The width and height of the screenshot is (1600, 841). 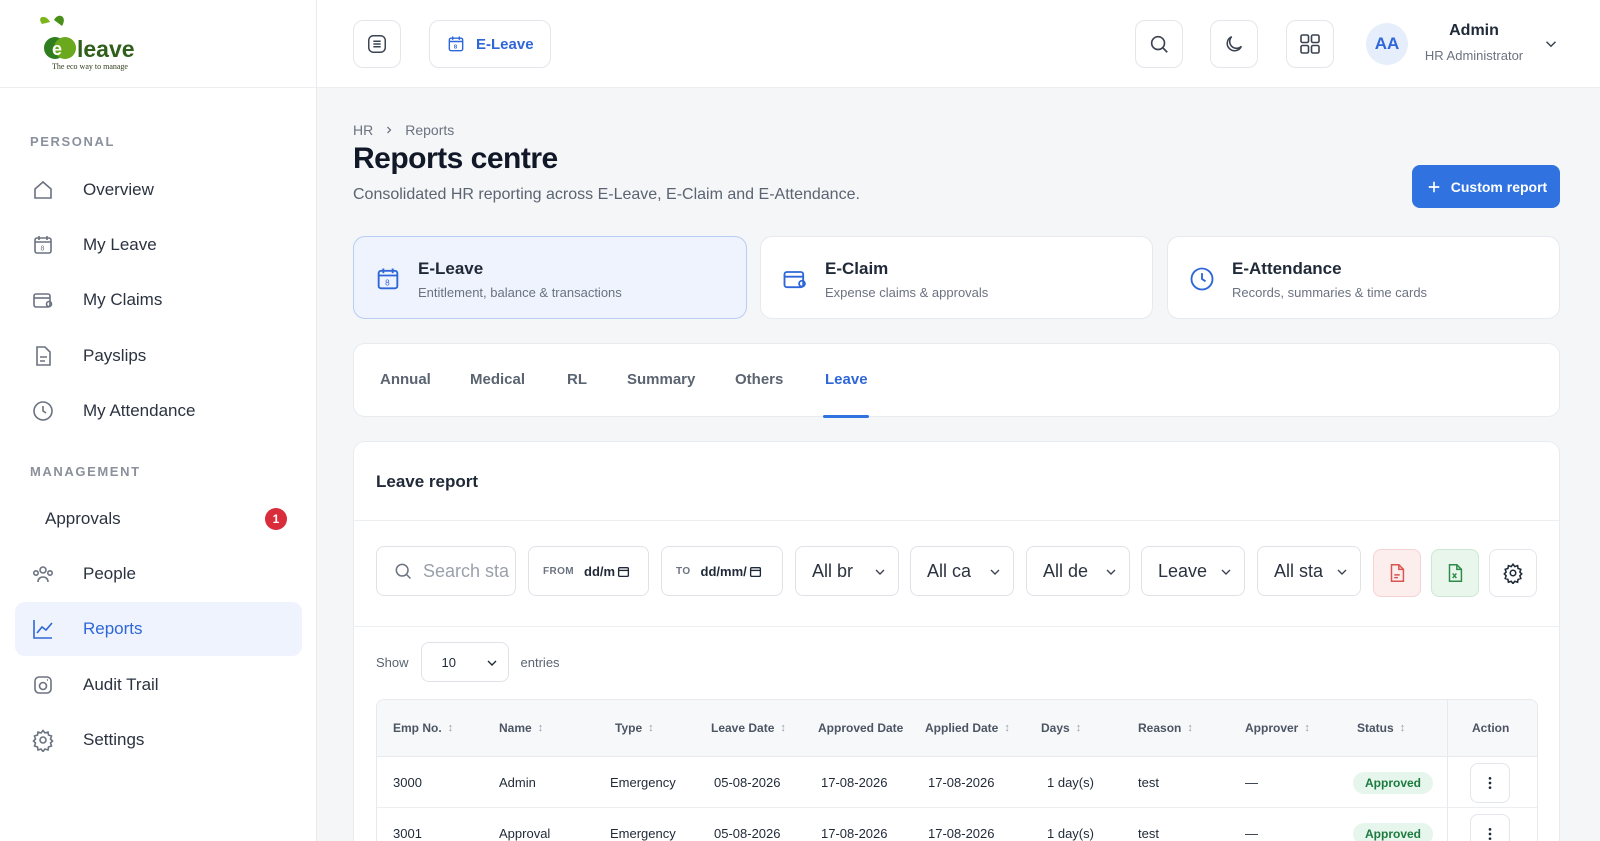 I want to click on module-chip-label: E-Leave, so click(x=505, y=44).